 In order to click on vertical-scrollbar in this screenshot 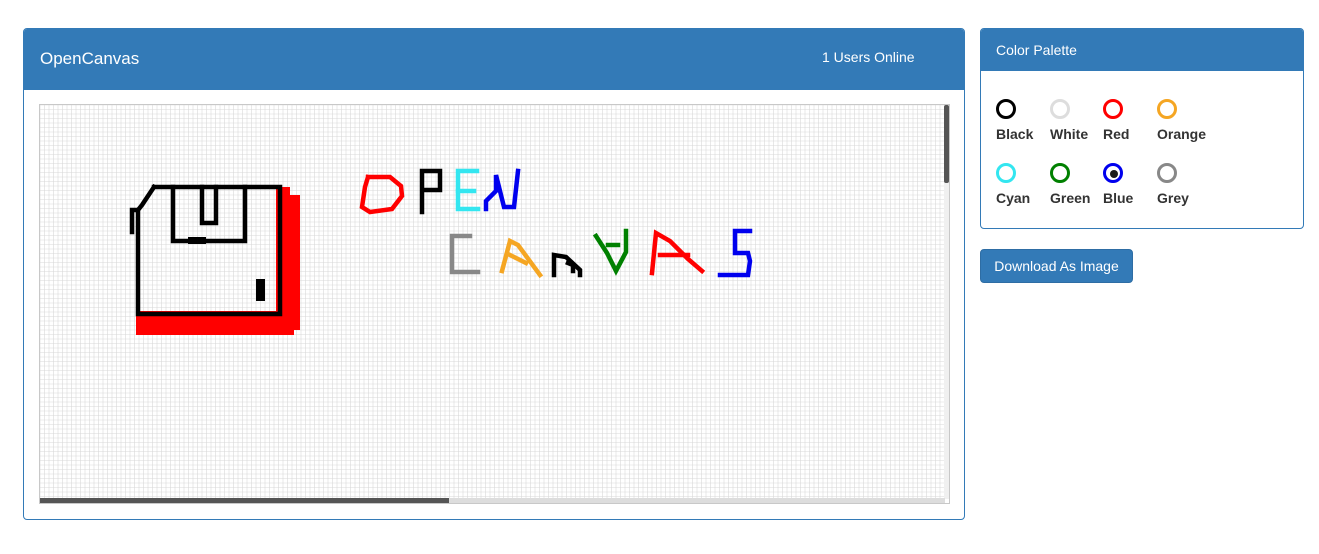, I will do `click(946, 302)`.